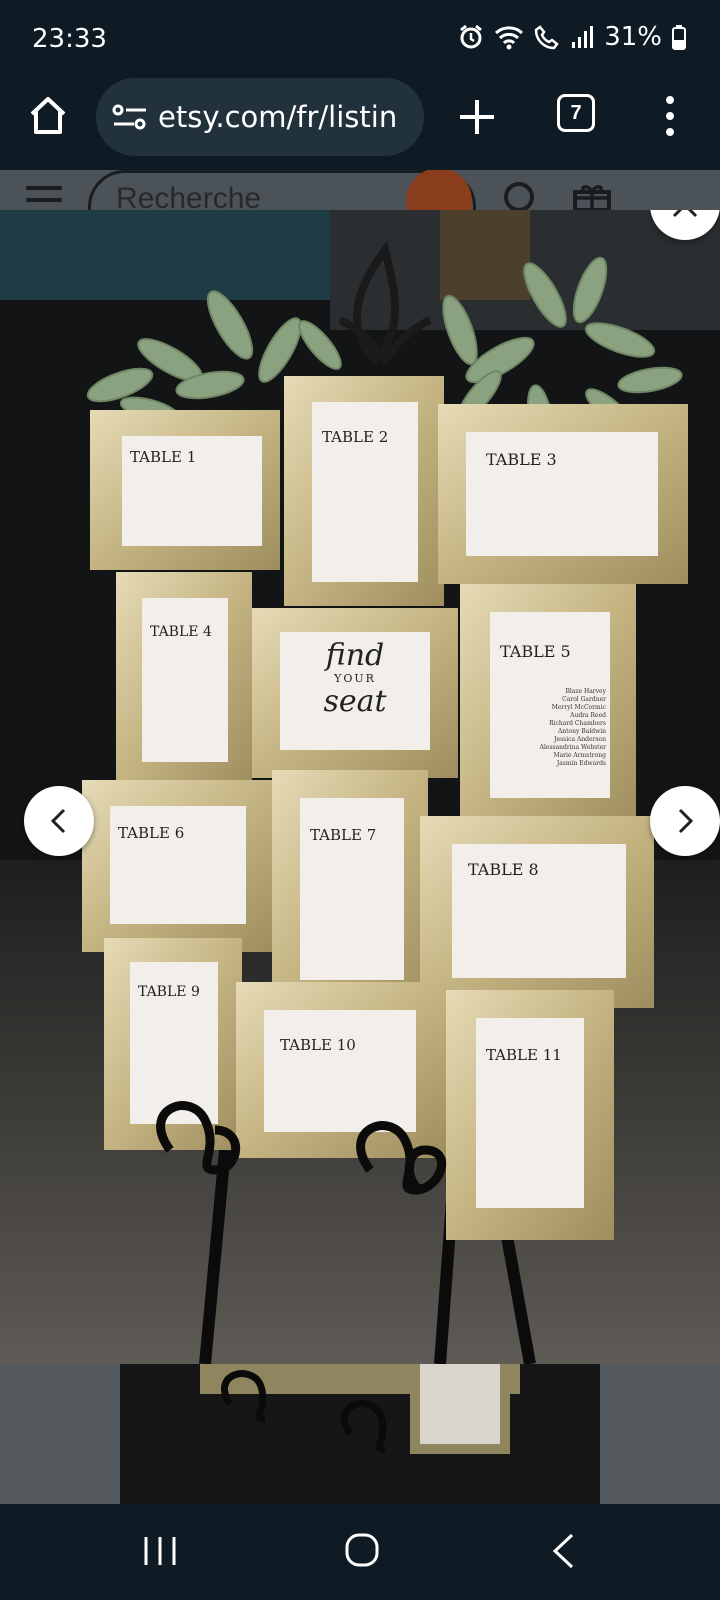  I want to click on thumbnail-image, so click(360, 1434).